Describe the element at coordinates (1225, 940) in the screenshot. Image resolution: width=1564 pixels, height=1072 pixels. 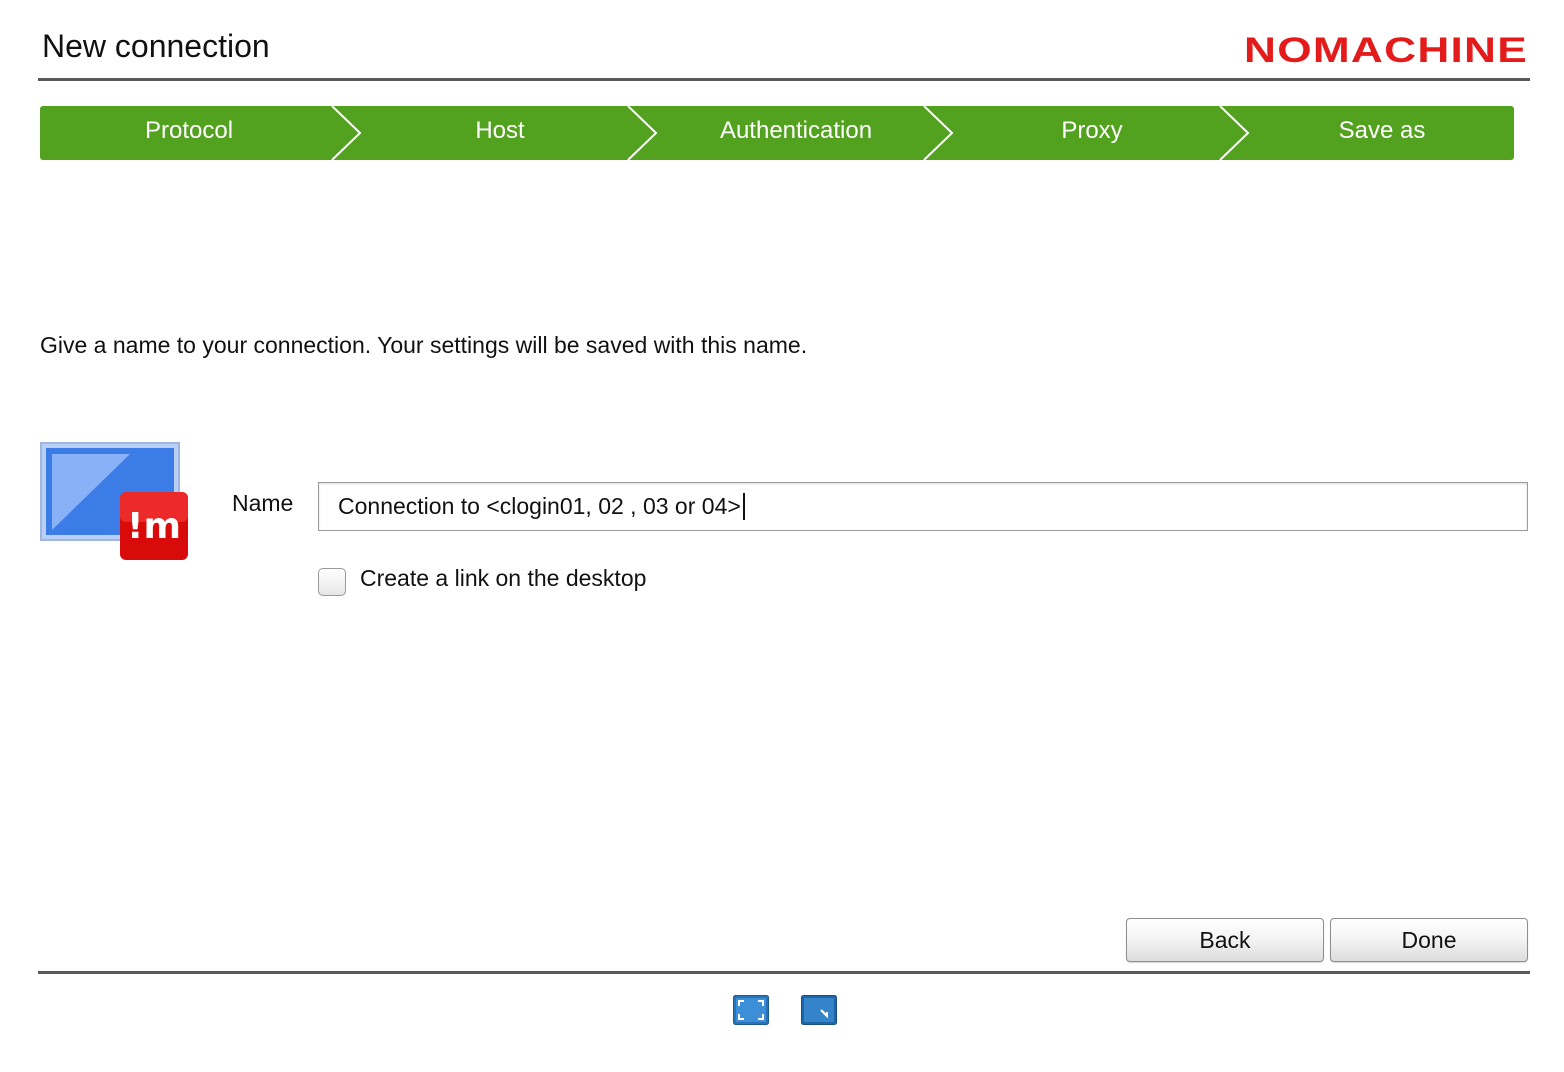
I see `back-button: Back` at that location.